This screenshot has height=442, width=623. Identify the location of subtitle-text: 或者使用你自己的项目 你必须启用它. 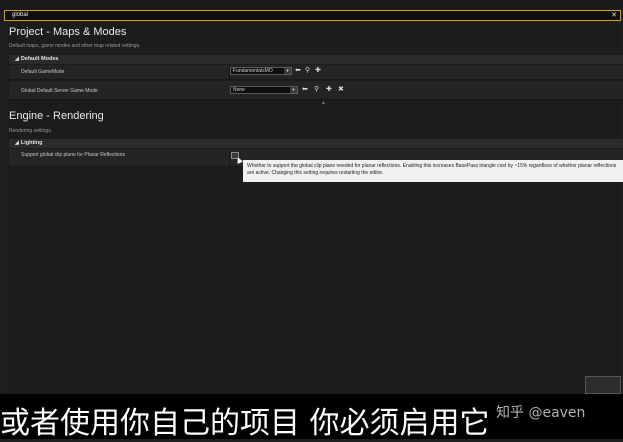
(245, 423).